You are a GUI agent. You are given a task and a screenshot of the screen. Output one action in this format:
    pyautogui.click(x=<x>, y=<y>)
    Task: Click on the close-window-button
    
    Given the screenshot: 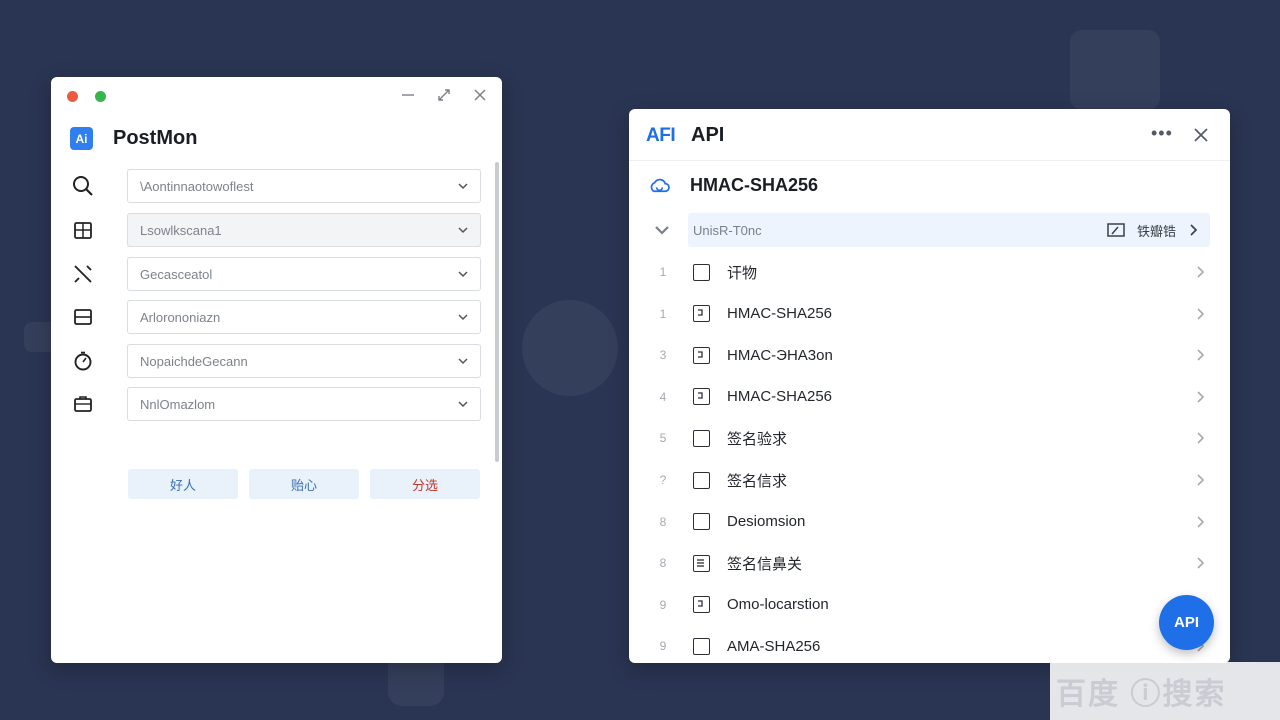 What is the action you would take?
    pyautogui.click(x=72, y=96)
    